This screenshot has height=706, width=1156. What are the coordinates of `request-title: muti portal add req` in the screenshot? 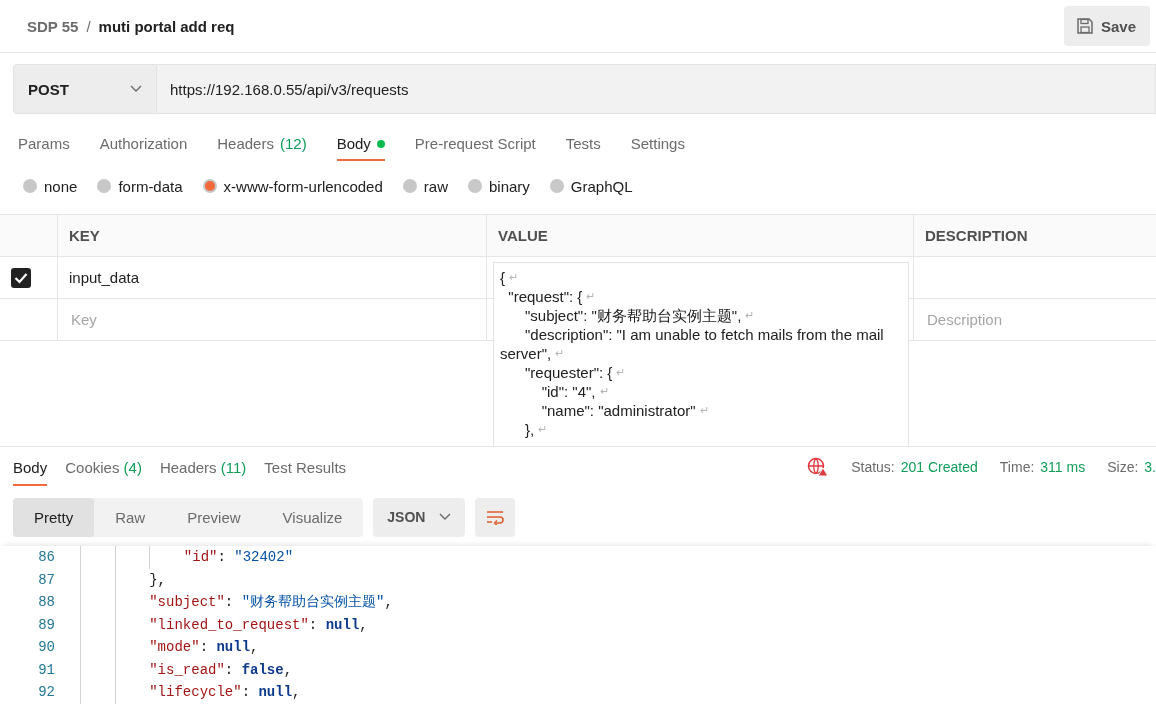 It's located at (166, 26).